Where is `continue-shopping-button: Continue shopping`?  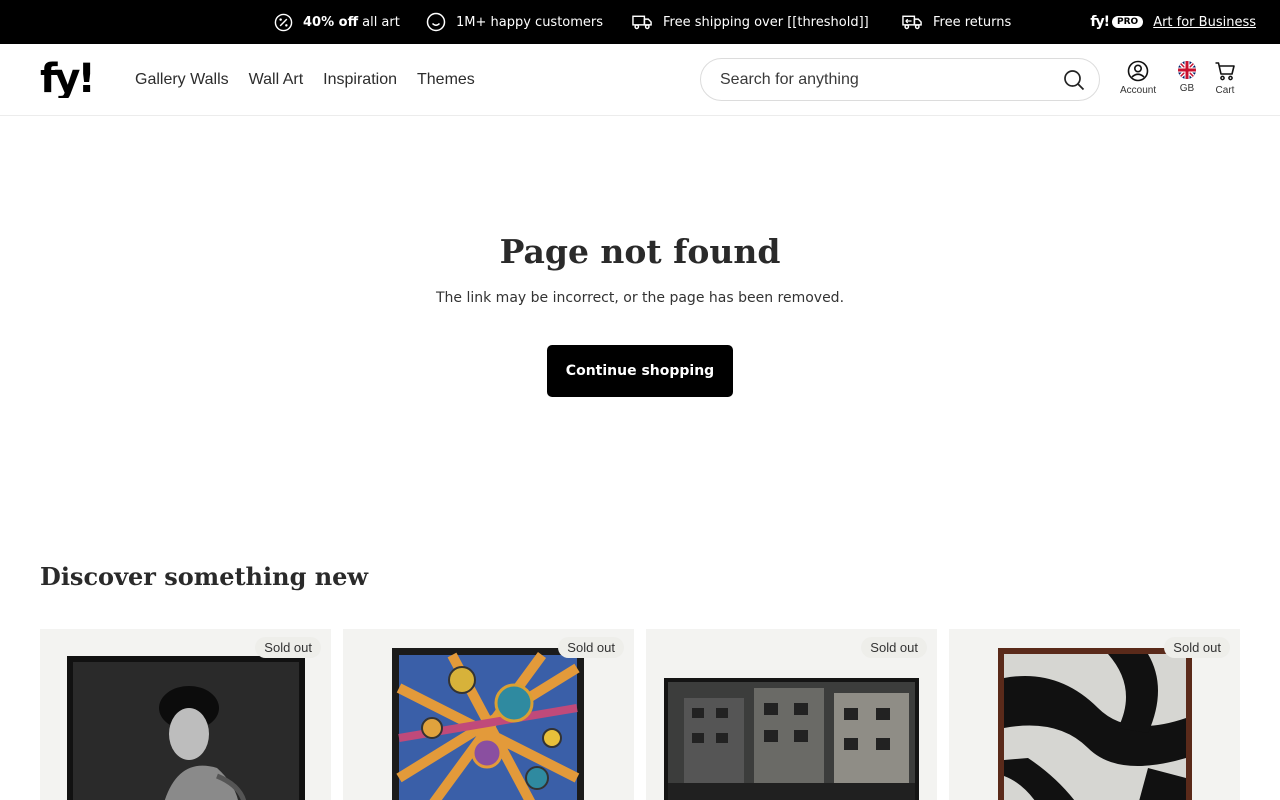
continue-shopping-button: Continue shopping is located at coordinates (640, 371).